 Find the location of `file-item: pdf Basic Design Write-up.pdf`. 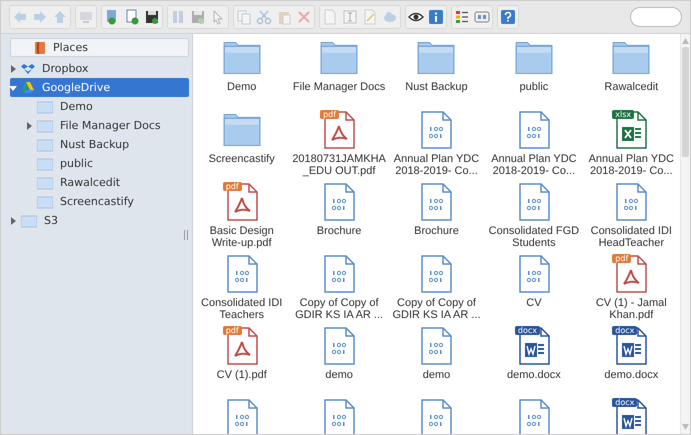

file-item: pdf Basic Design Write-up.pdf is located at coordinates (241, 218).